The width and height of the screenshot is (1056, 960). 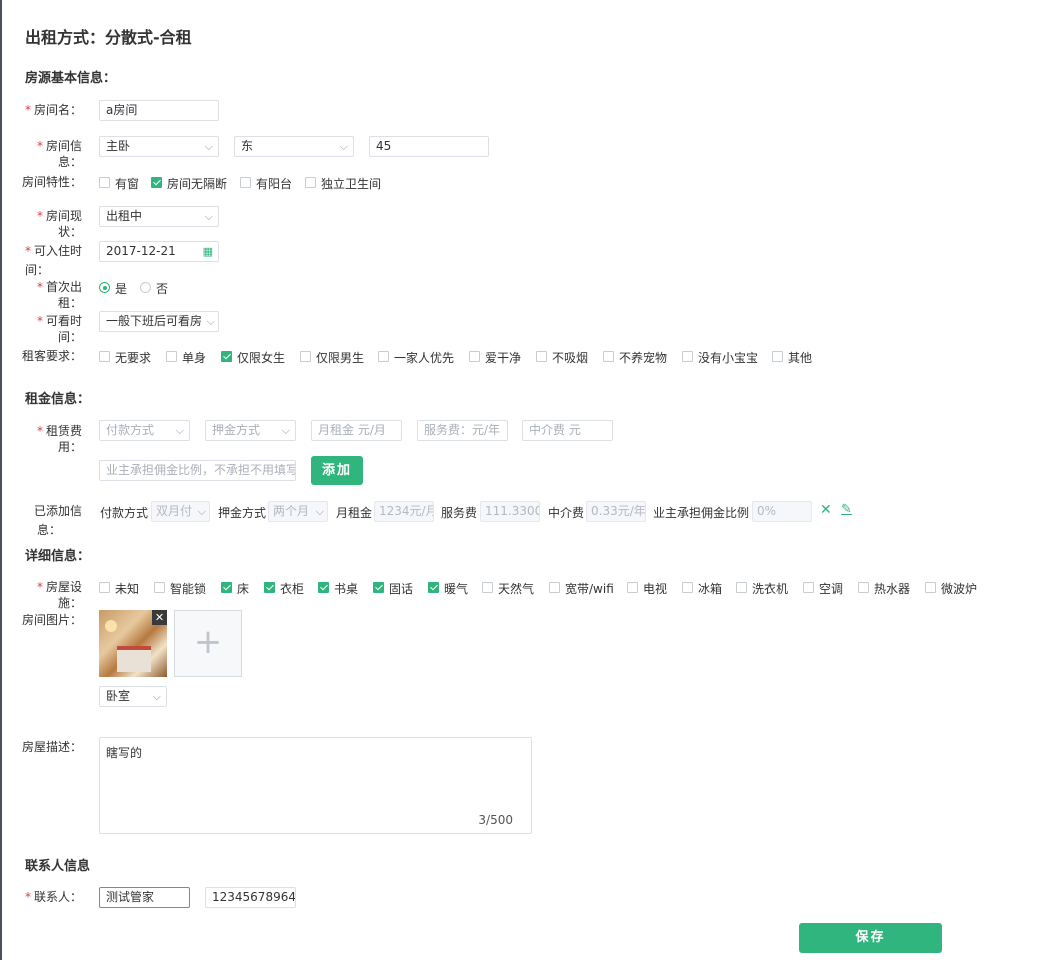 What do you see at coordinates (870, 938) in the screenshot?
I see `save-button: 保存` at bounding box center [870, 938].